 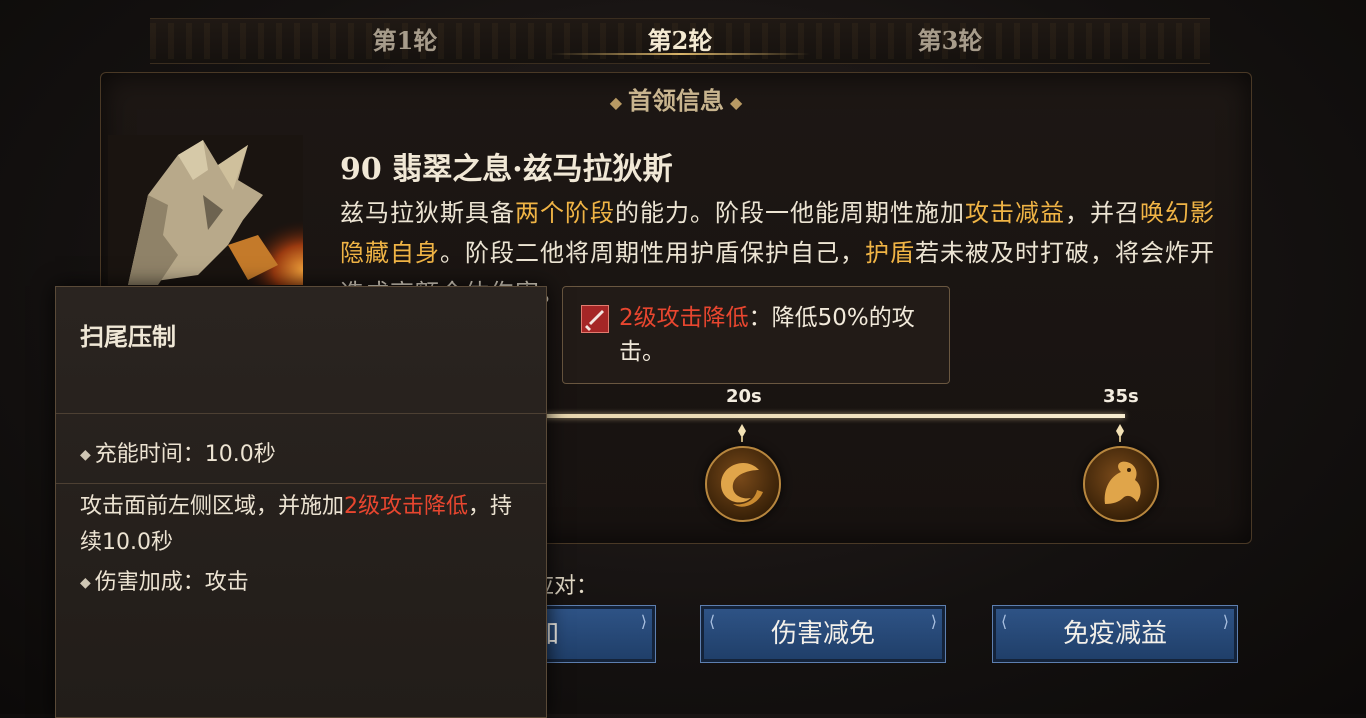 I want to click on panel-title: 首领信息, so click(x=676, y=100).